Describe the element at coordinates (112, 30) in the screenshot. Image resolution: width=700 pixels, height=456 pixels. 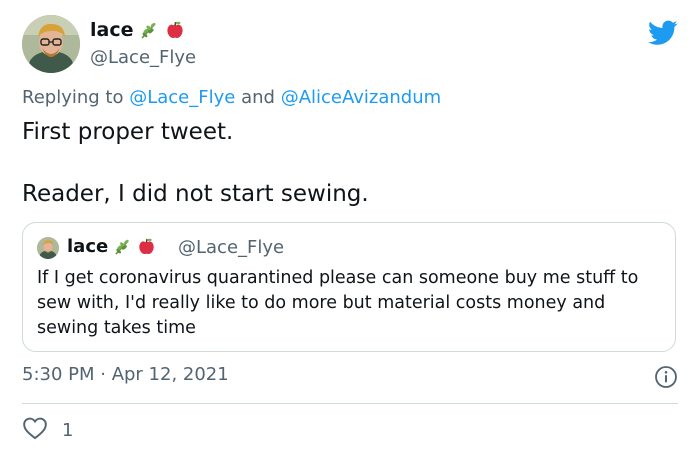
I see `author-name-text: lace` at that location.